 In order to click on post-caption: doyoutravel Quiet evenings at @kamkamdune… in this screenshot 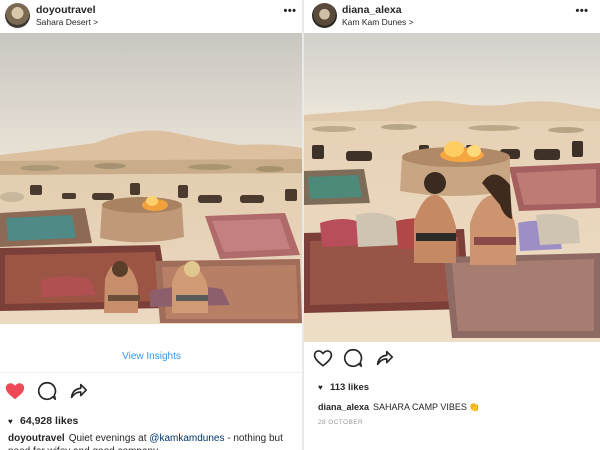, I will do `click(154, 441)`.